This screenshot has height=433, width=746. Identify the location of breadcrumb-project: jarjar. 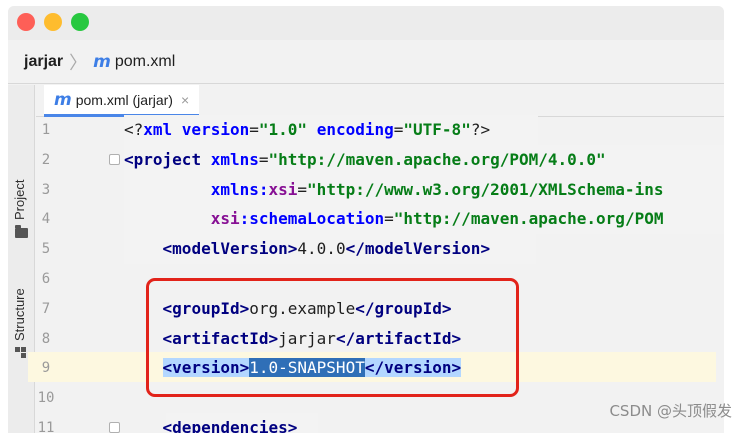
(43, 62).